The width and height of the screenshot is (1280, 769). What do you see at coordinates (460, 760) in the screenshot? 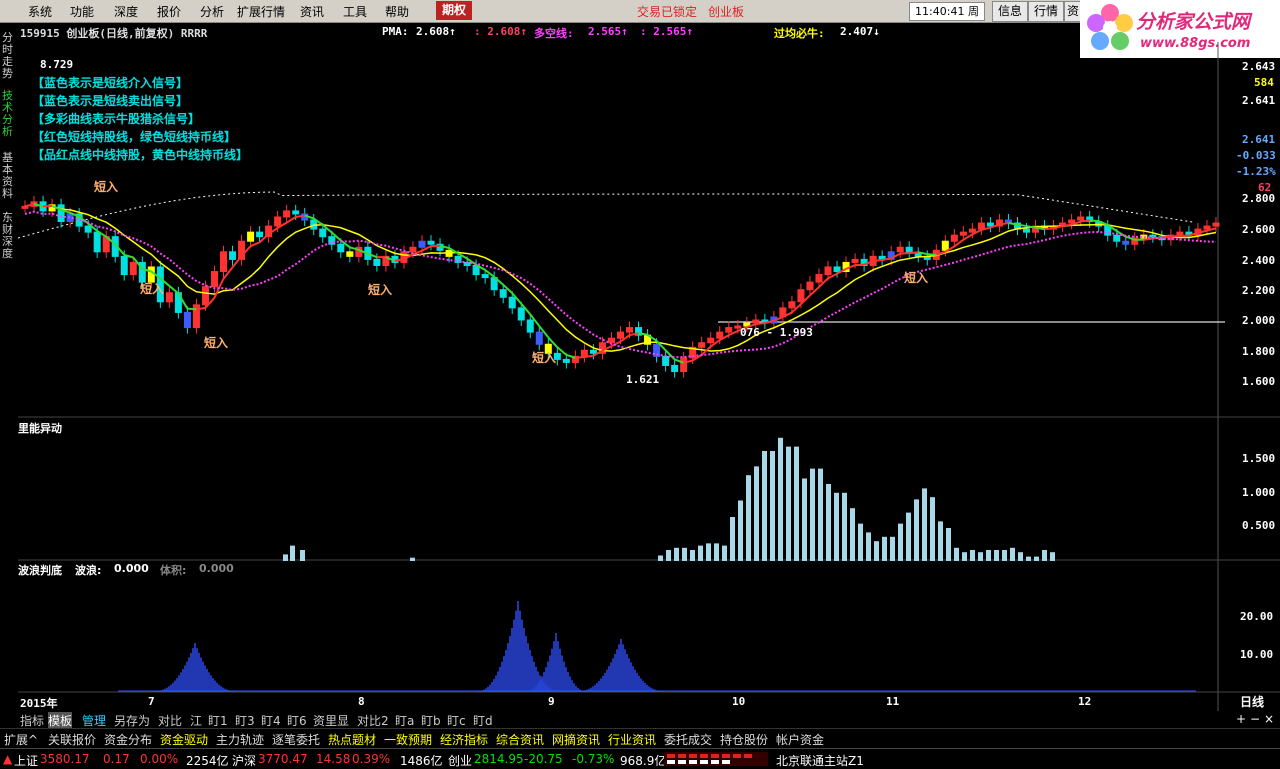
I see `cy-label: 创业` at bounding box center [460, 760].